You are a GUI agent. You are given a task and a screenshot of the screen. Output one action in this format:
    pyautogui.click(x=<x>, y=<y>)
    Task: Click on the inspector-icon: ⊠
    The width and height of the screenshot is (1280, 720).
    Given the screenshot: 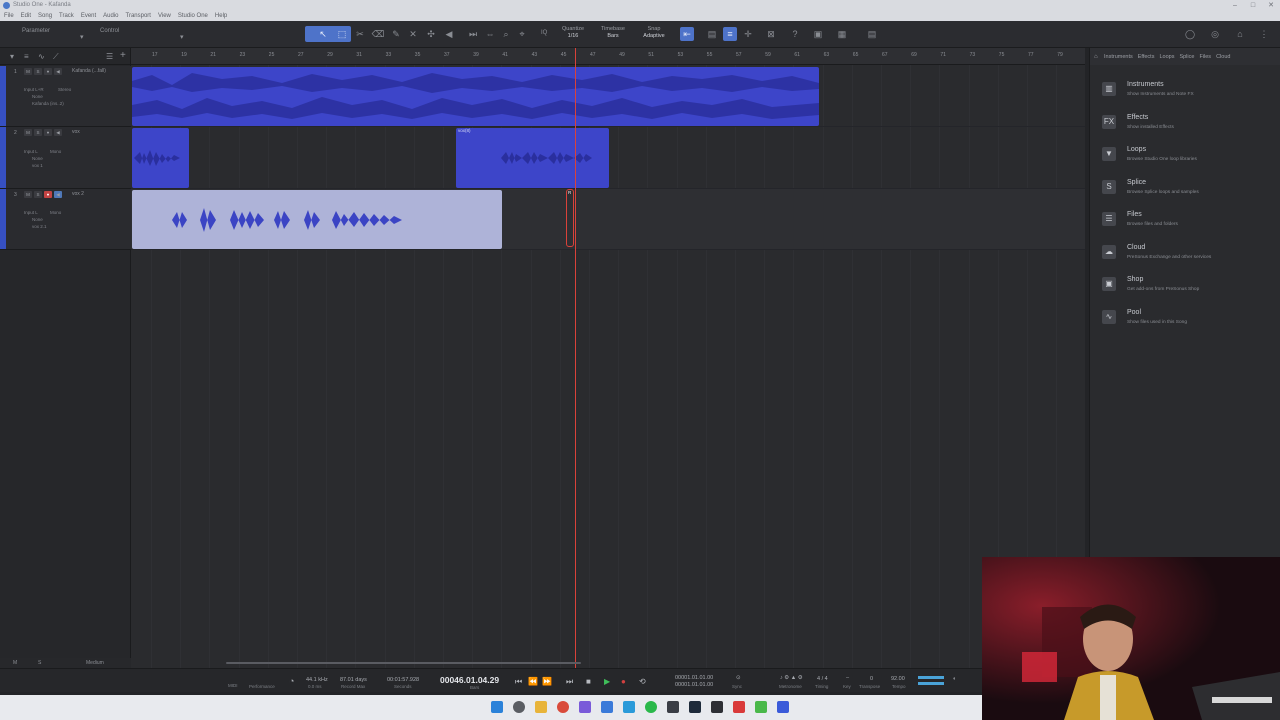 What is the action you would take?
    pyautogui.click(x=771, y=34)
    